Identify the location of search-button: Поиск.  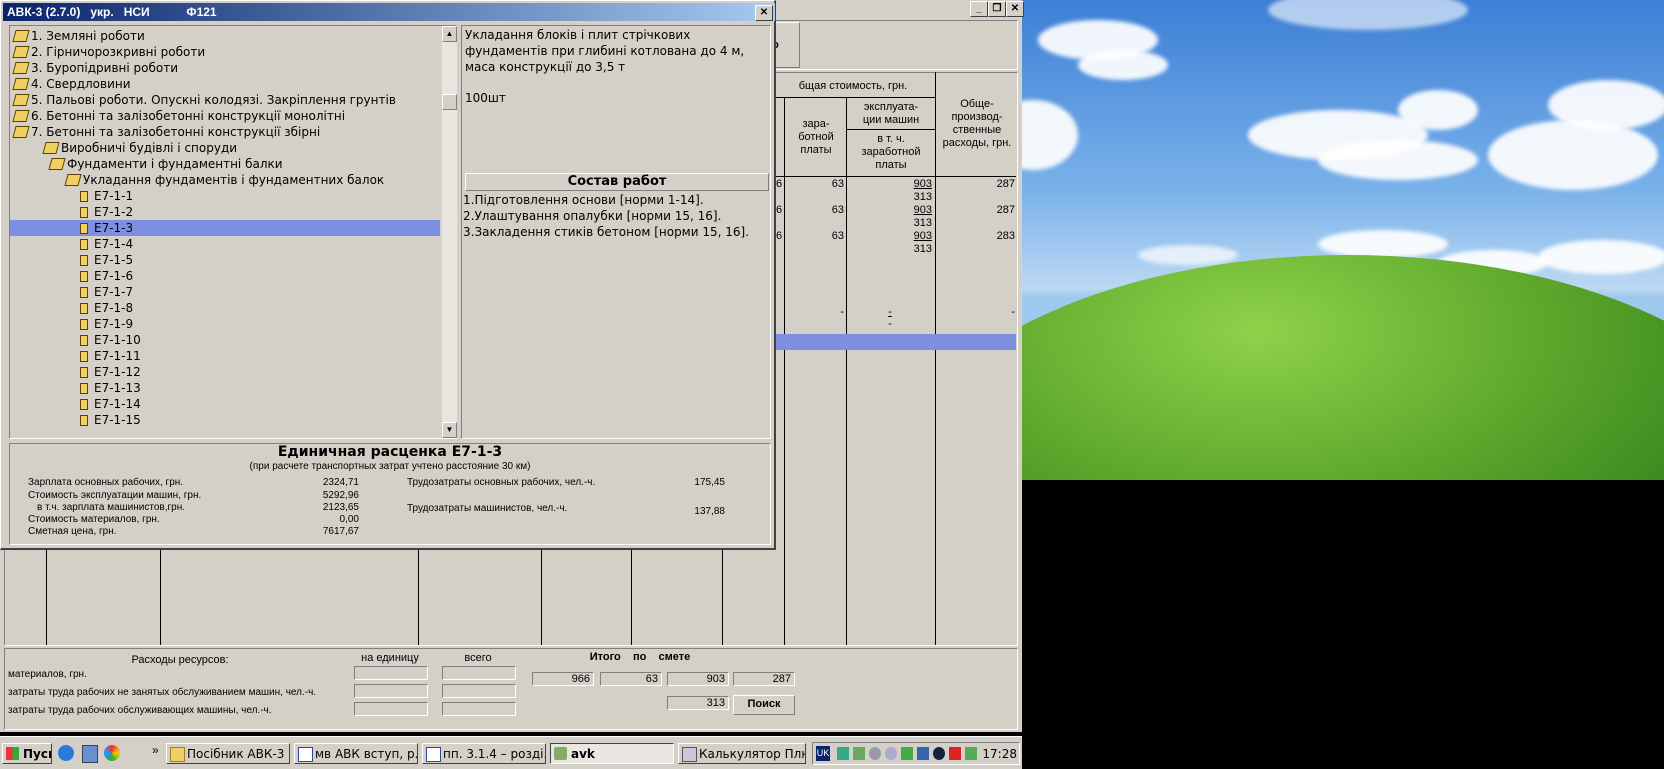
(764, 705).